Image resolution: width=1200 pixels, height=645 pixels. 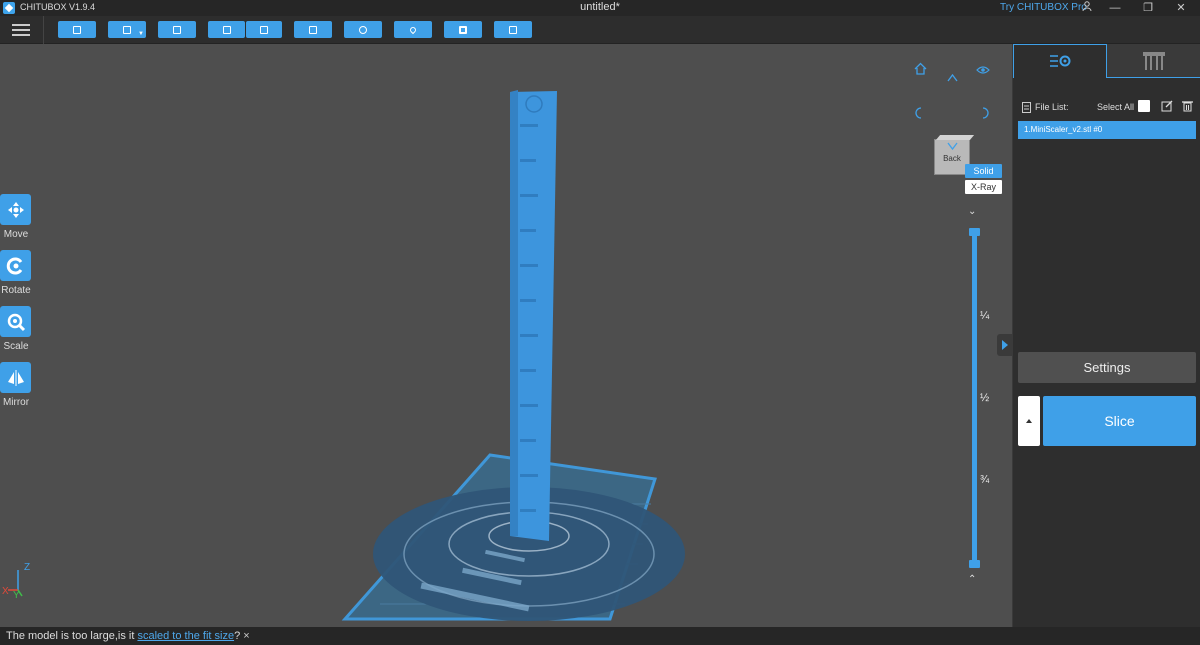 What do you see at coordinates (983, 71) in the screenshot?
I see `eye-icon` at bounding box center [983, 71].